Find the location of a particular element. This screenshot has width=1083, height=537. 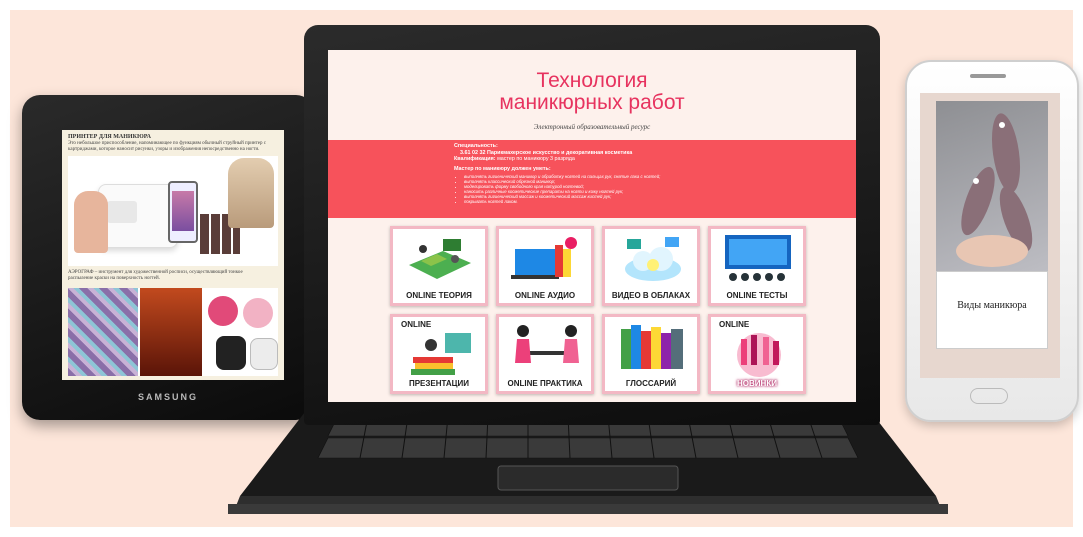

presentation-icon is located at coordinates (441, 354).